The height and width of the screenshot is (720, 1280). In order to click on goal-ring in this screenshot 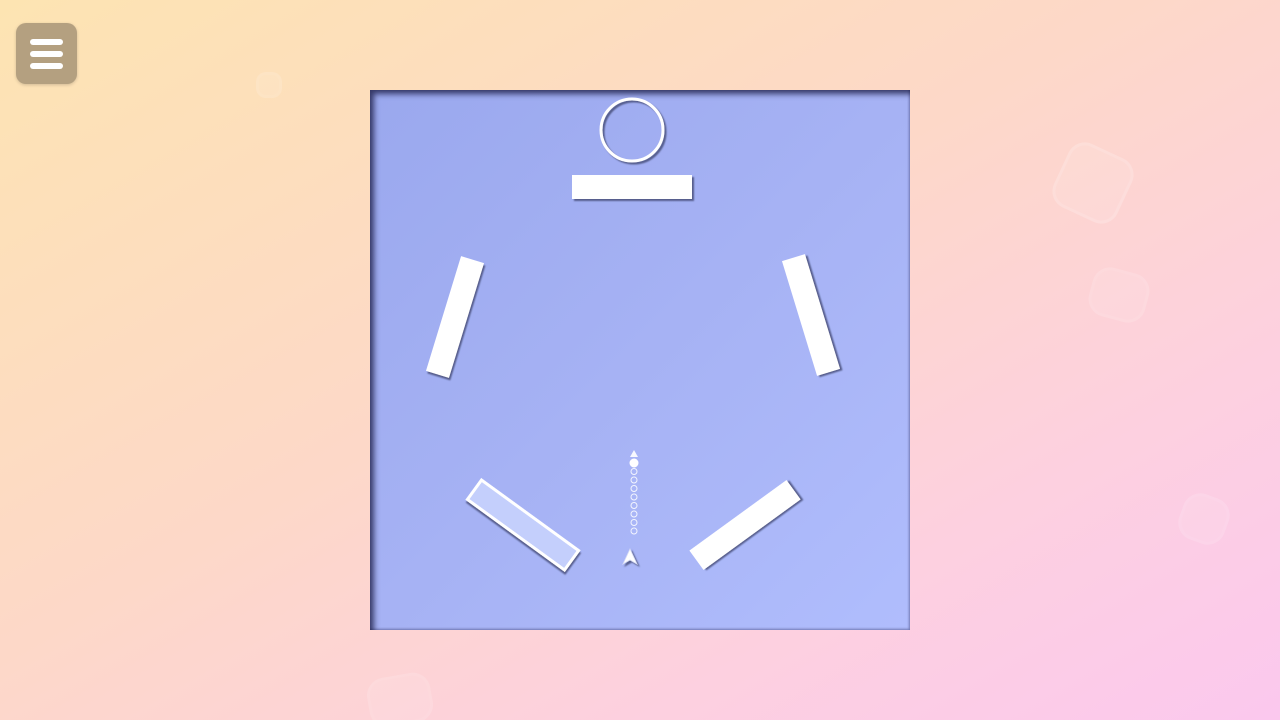, I will do `click(632, 130)`.